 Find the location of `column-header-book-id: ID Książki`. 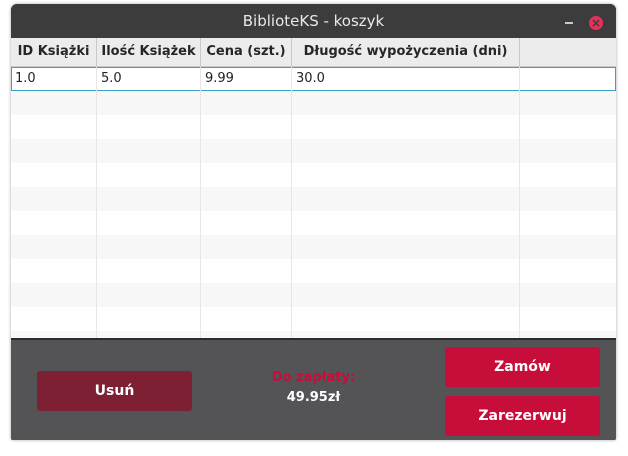

column-header-book-id: ID Książki is located at coordinates (54, 52).